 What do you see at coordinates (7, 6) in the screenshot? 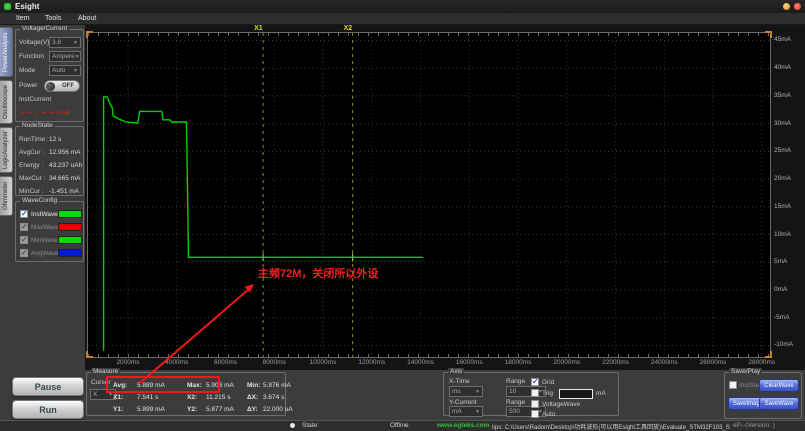
I see `app-icon` at bounding box center [7, 6].